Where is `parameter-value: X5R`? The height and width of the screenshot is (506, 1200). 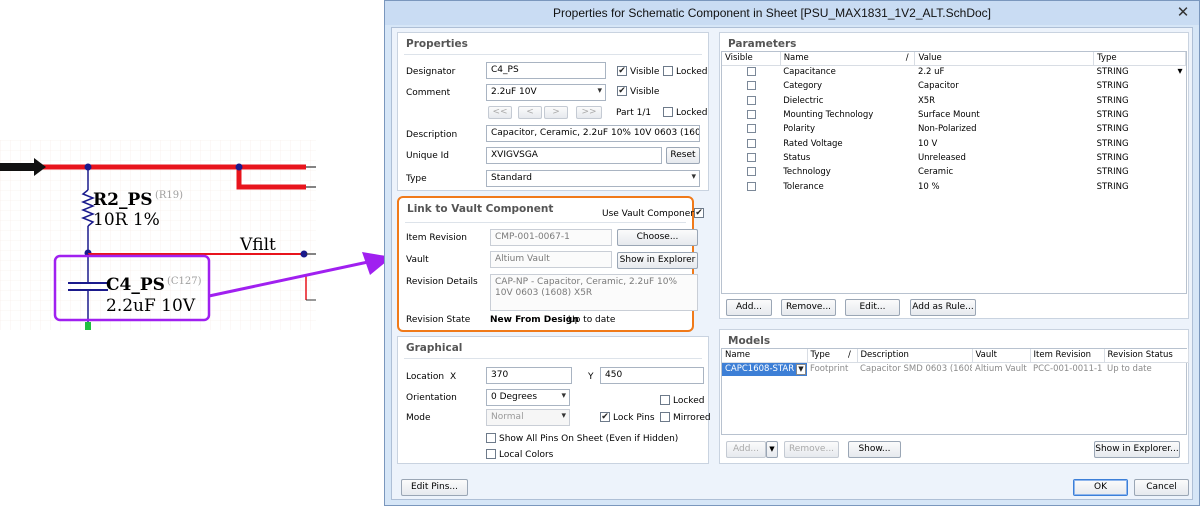 parameter-value: X5R is located at coordinates (1004, 101).